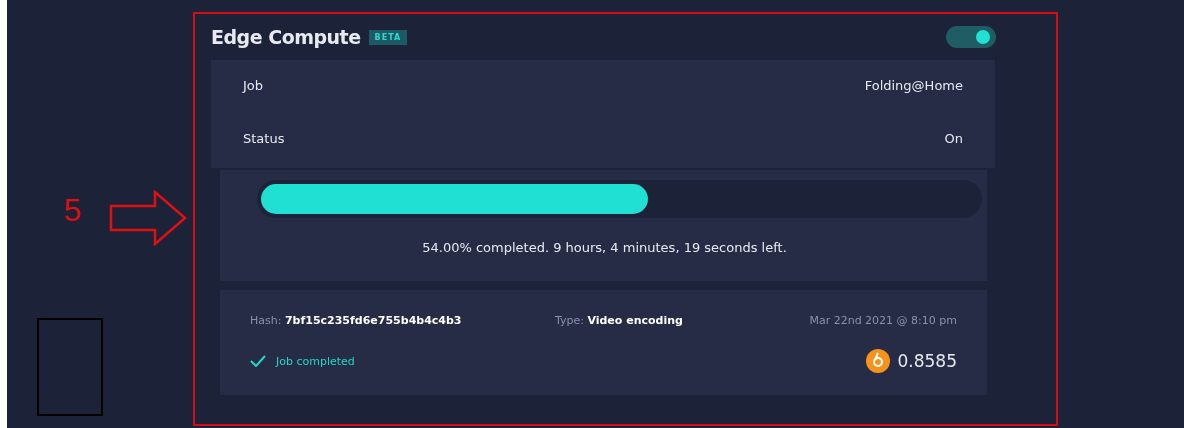 The height and width of the screenshot is (428, 1184). Describe the element at coordinates (927, 361) in the screenshot. I see `reward-amount: 0.8585` at that location.